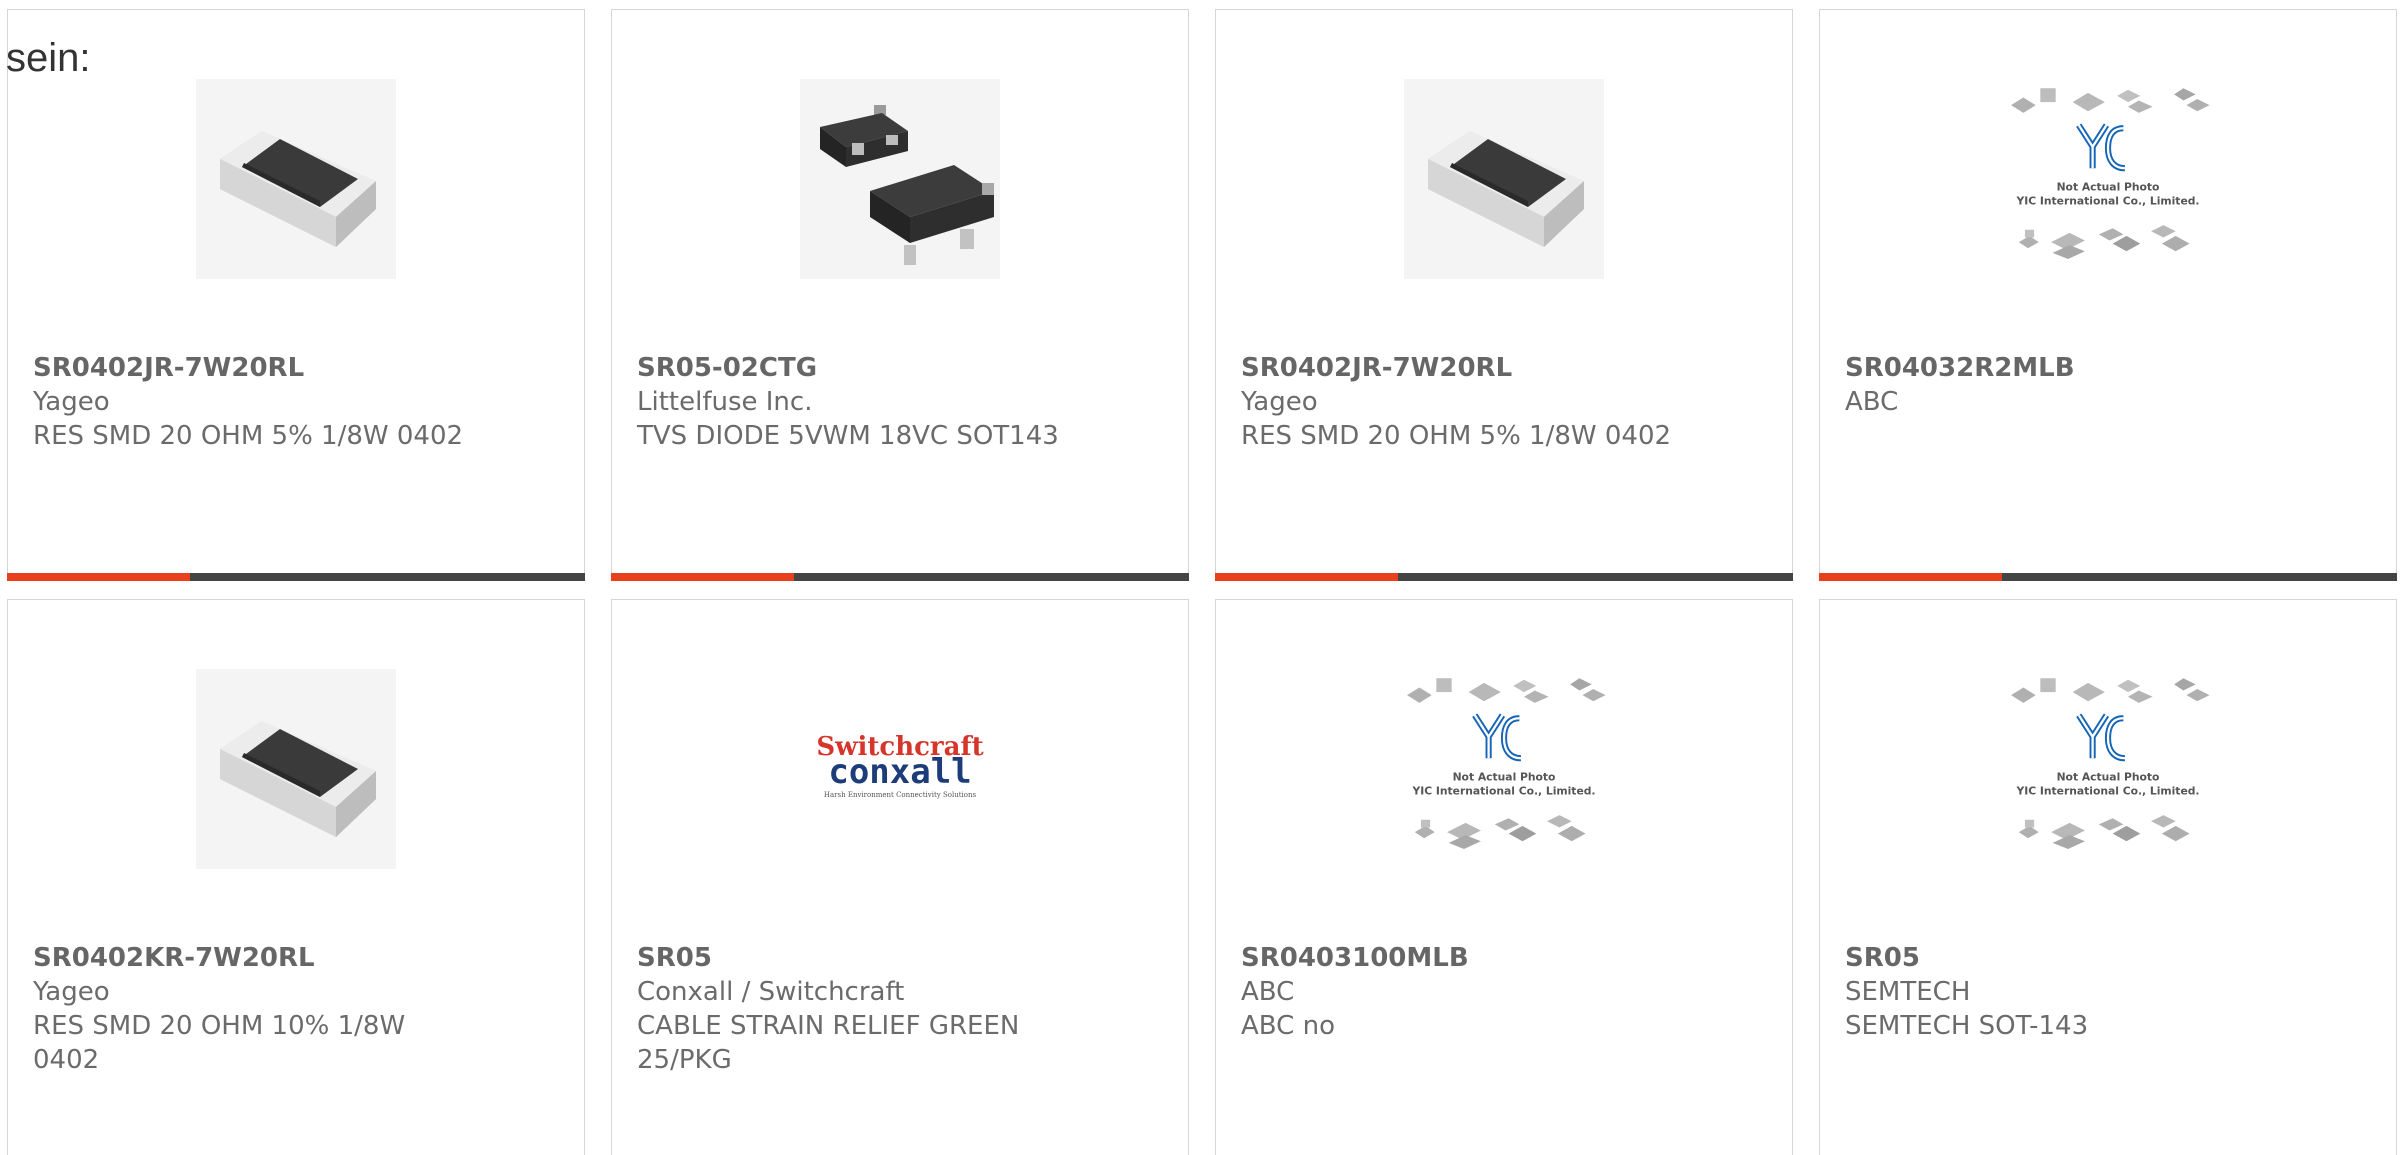 This screenshot has width=2400, height=1155. What do you see at coordinates (1960, 368) in the screenshot?
I see `part-number: SR04032R2MLB` at bounding box center [1960, 368].